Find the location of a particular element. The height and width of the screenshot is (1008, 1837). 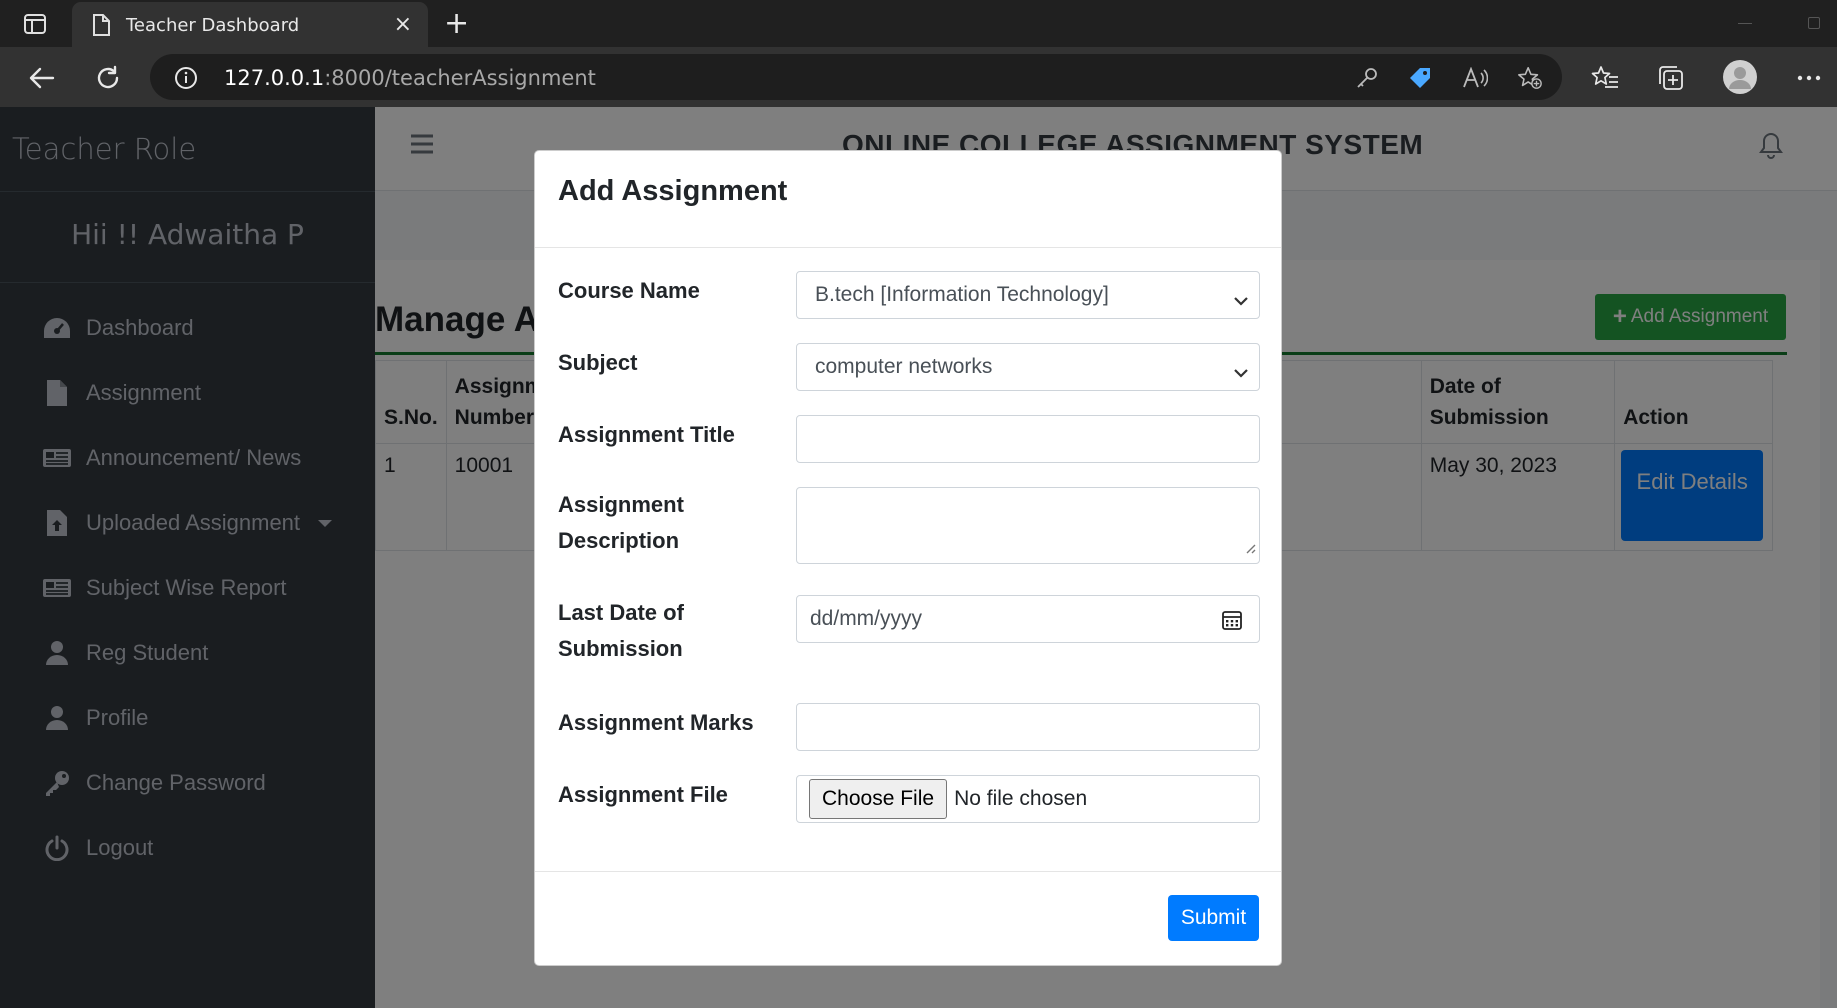

profile-avatar-icon is located at coordinates (1740, 77).